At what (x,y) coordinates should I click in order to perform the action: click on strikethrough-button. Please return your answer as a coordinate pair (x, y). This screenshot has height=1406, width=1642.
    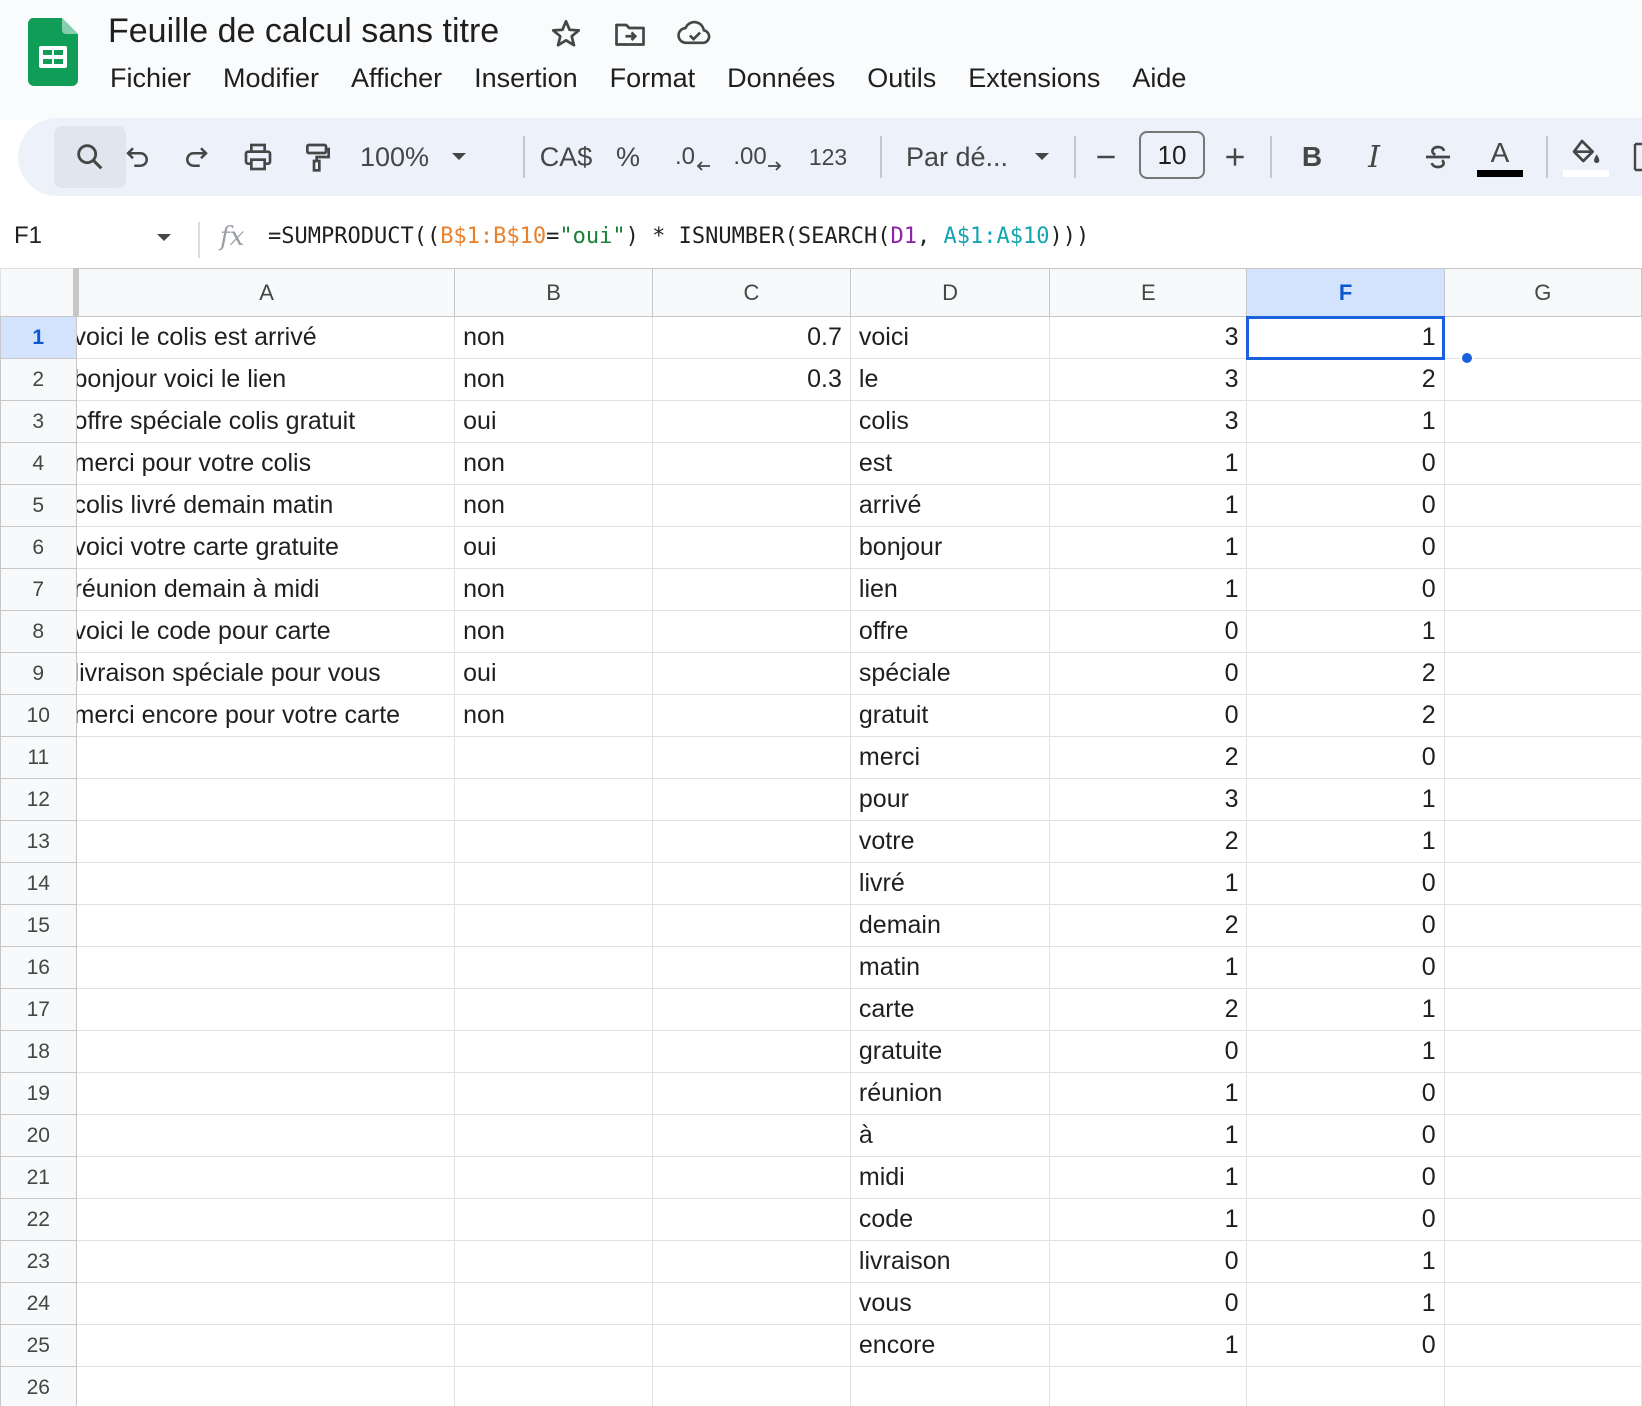
    Looking at the image, I should click on (1438, 157).